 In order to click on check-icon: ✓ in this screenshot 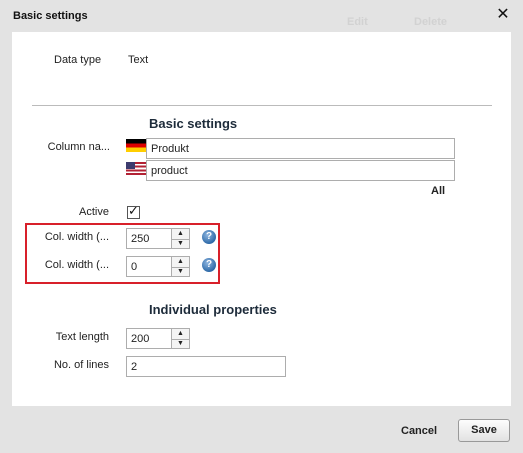, I will do `click(133, 210)`.